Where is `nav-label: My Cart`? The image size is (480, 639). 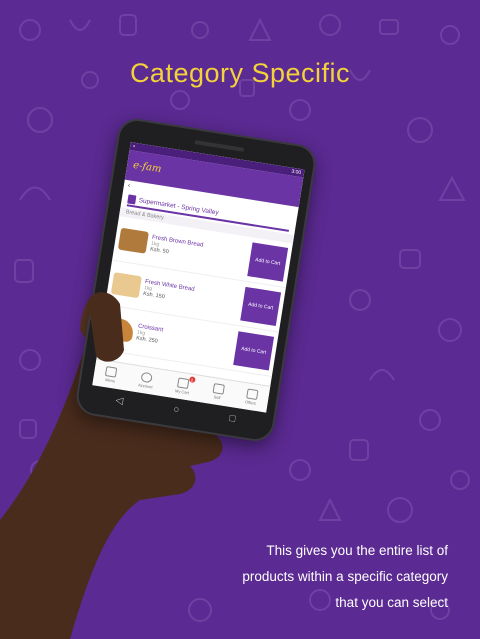 nav-label: My Cart is located at coordinates (182, 392).